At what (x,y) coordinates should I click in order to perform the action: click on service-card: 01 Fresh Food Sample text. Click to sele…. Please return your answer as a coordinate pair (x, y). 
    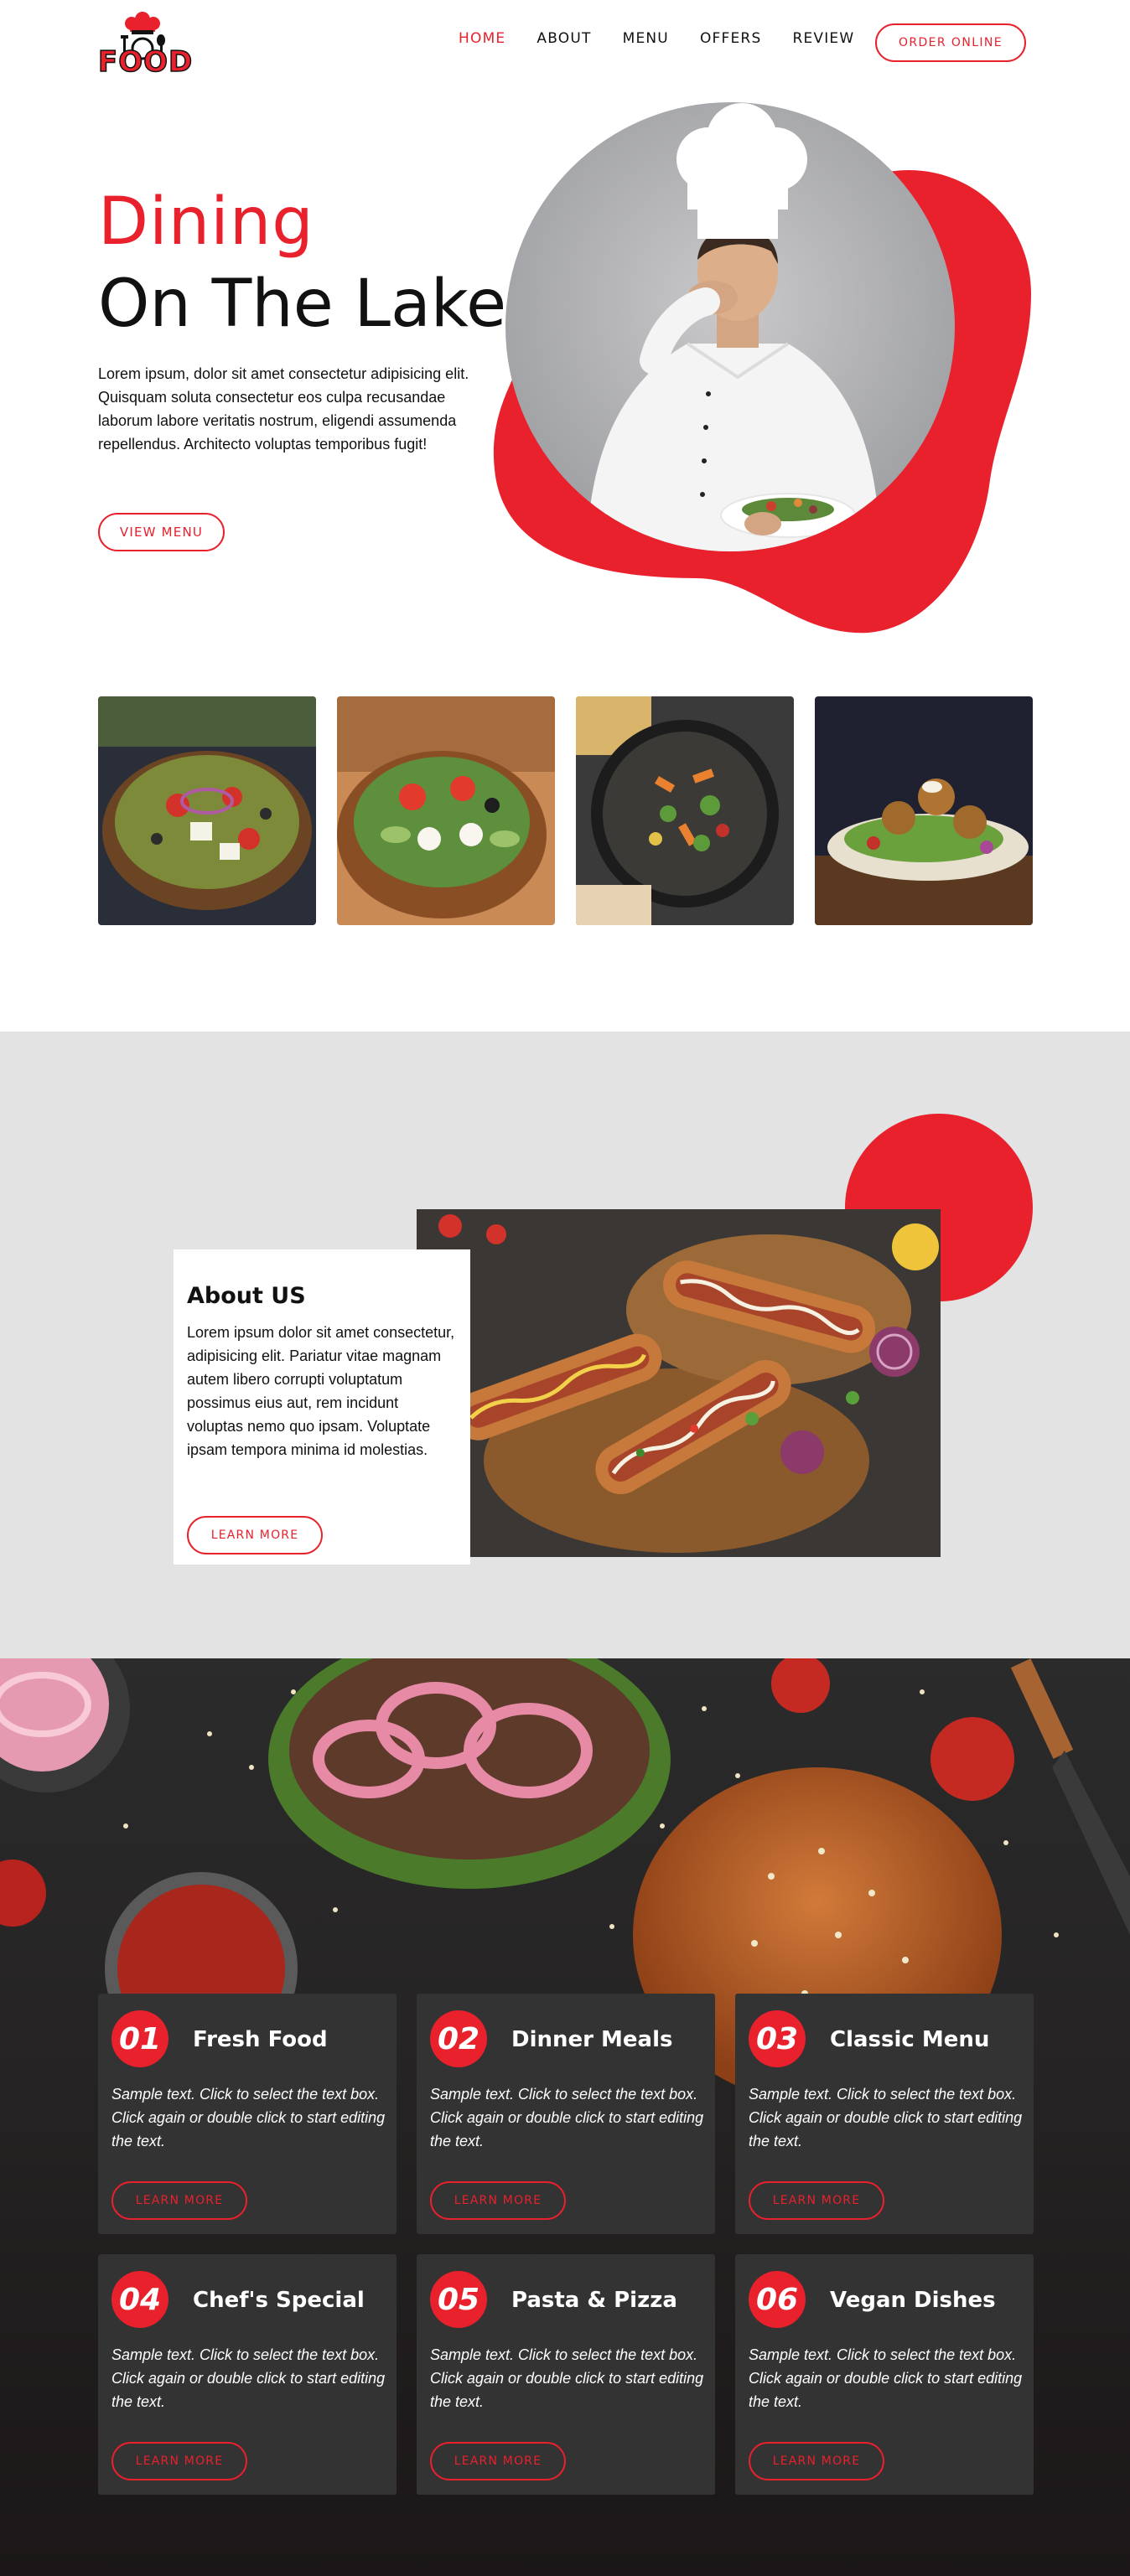
    Looking at the image, I should click on (247, 2114).